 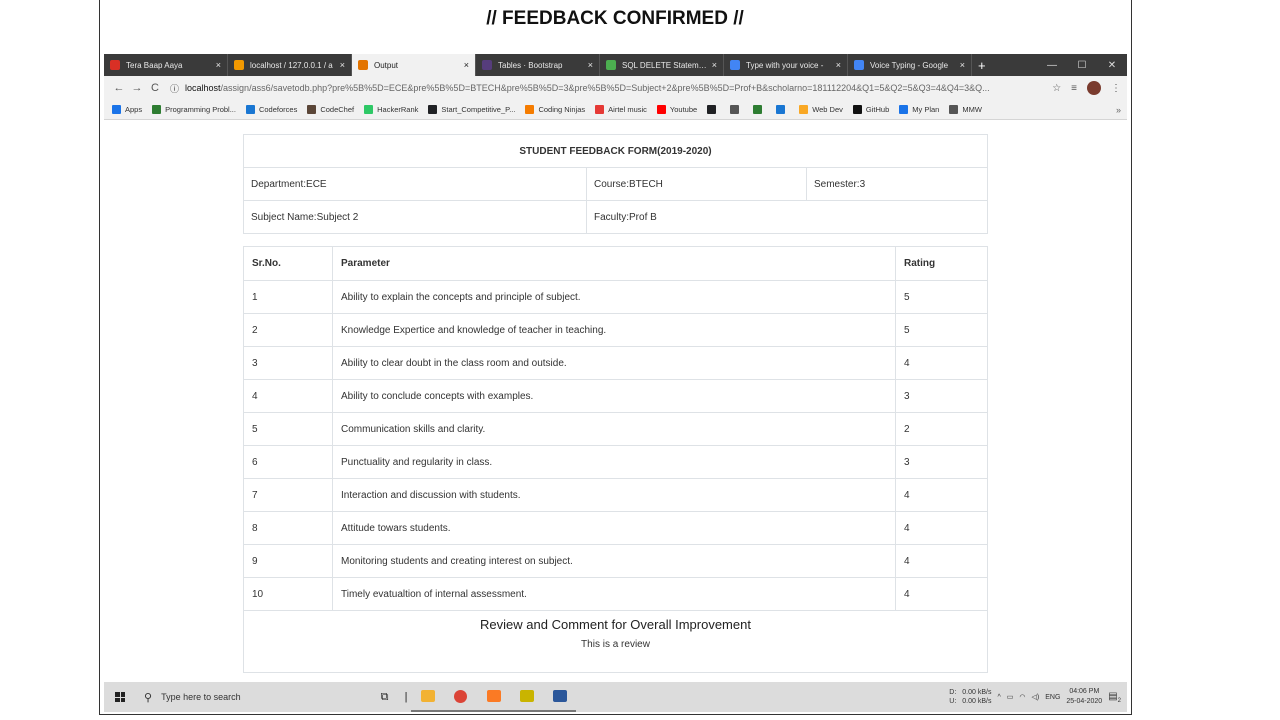 I want to click on bookmark-label: My Plan, so click(x=926, y=109).